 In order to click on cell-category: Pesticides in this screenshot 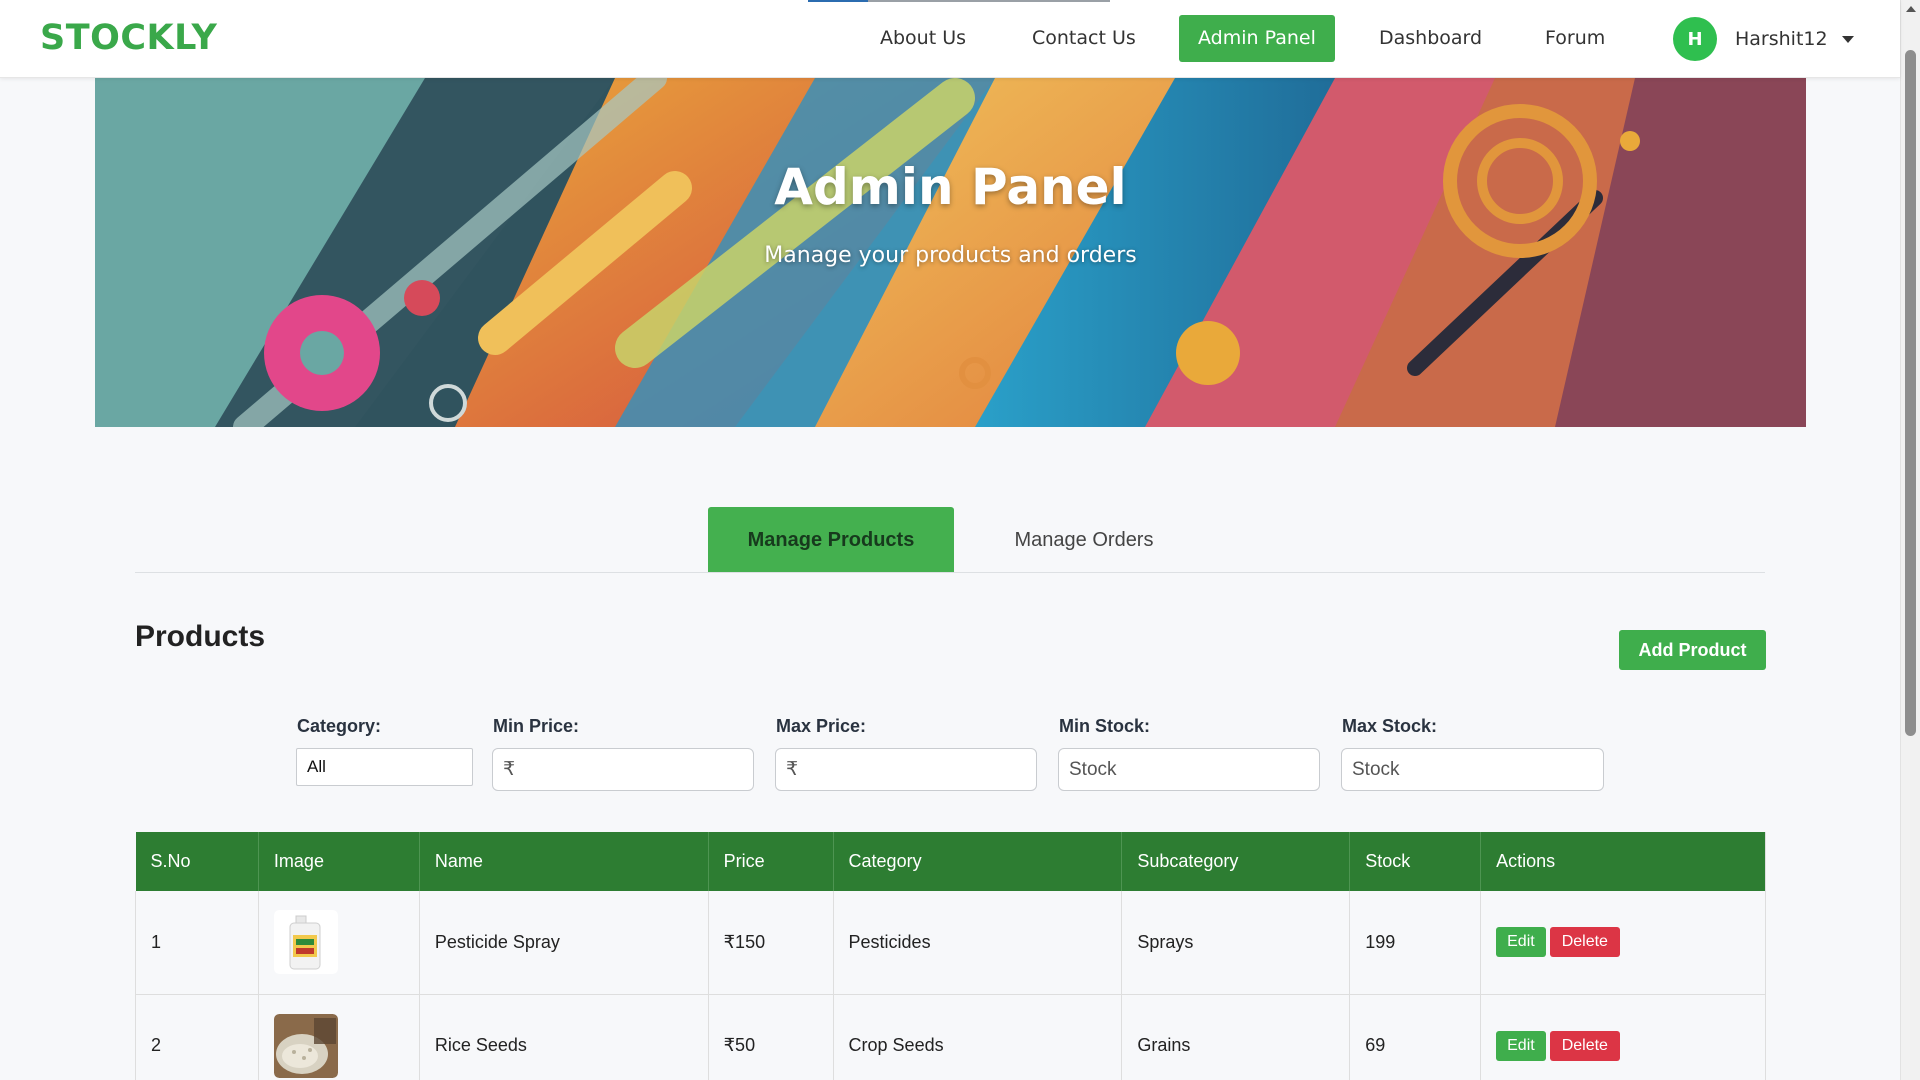, I will do `click(978, 943)`.